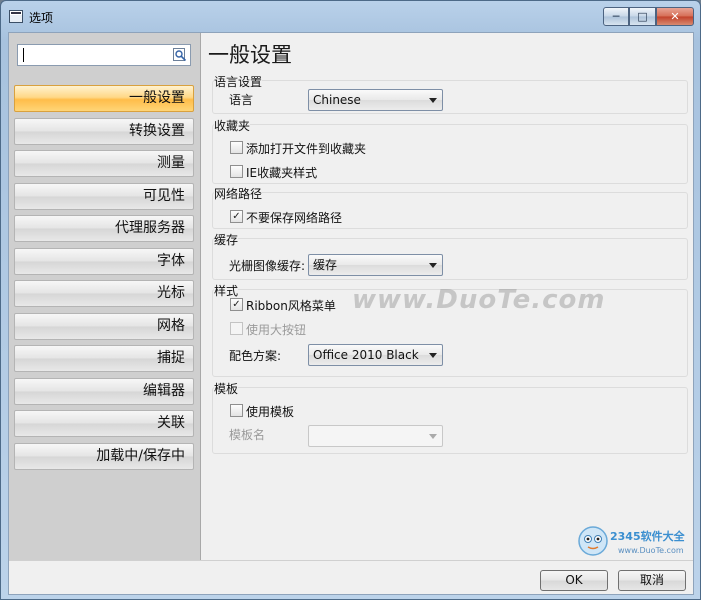  What do you see at coordinates (651, 550) in the screenshot?
I see `logo-url: www.DuoTe.com` at bounding box center [651, 550].